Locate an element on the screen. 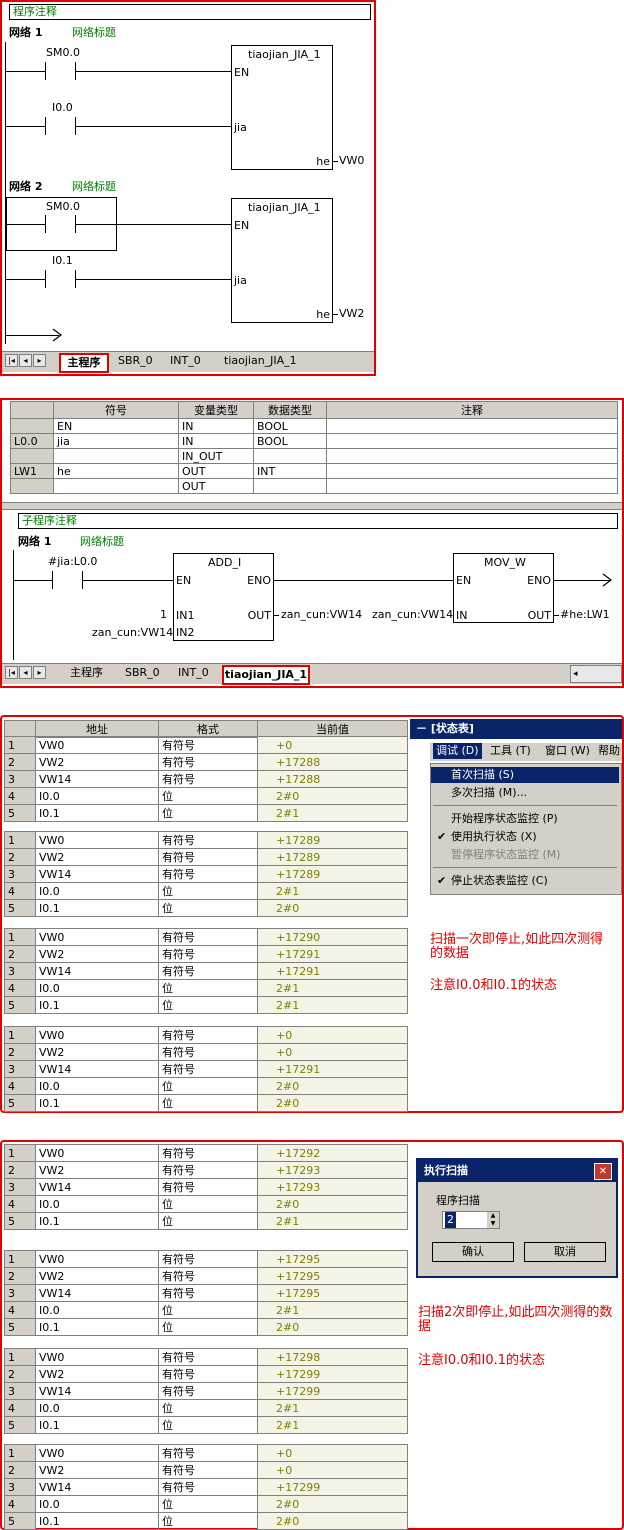 The image size is (624, 1530). tab-main: 主程序 is located at coordinates (84, 363).